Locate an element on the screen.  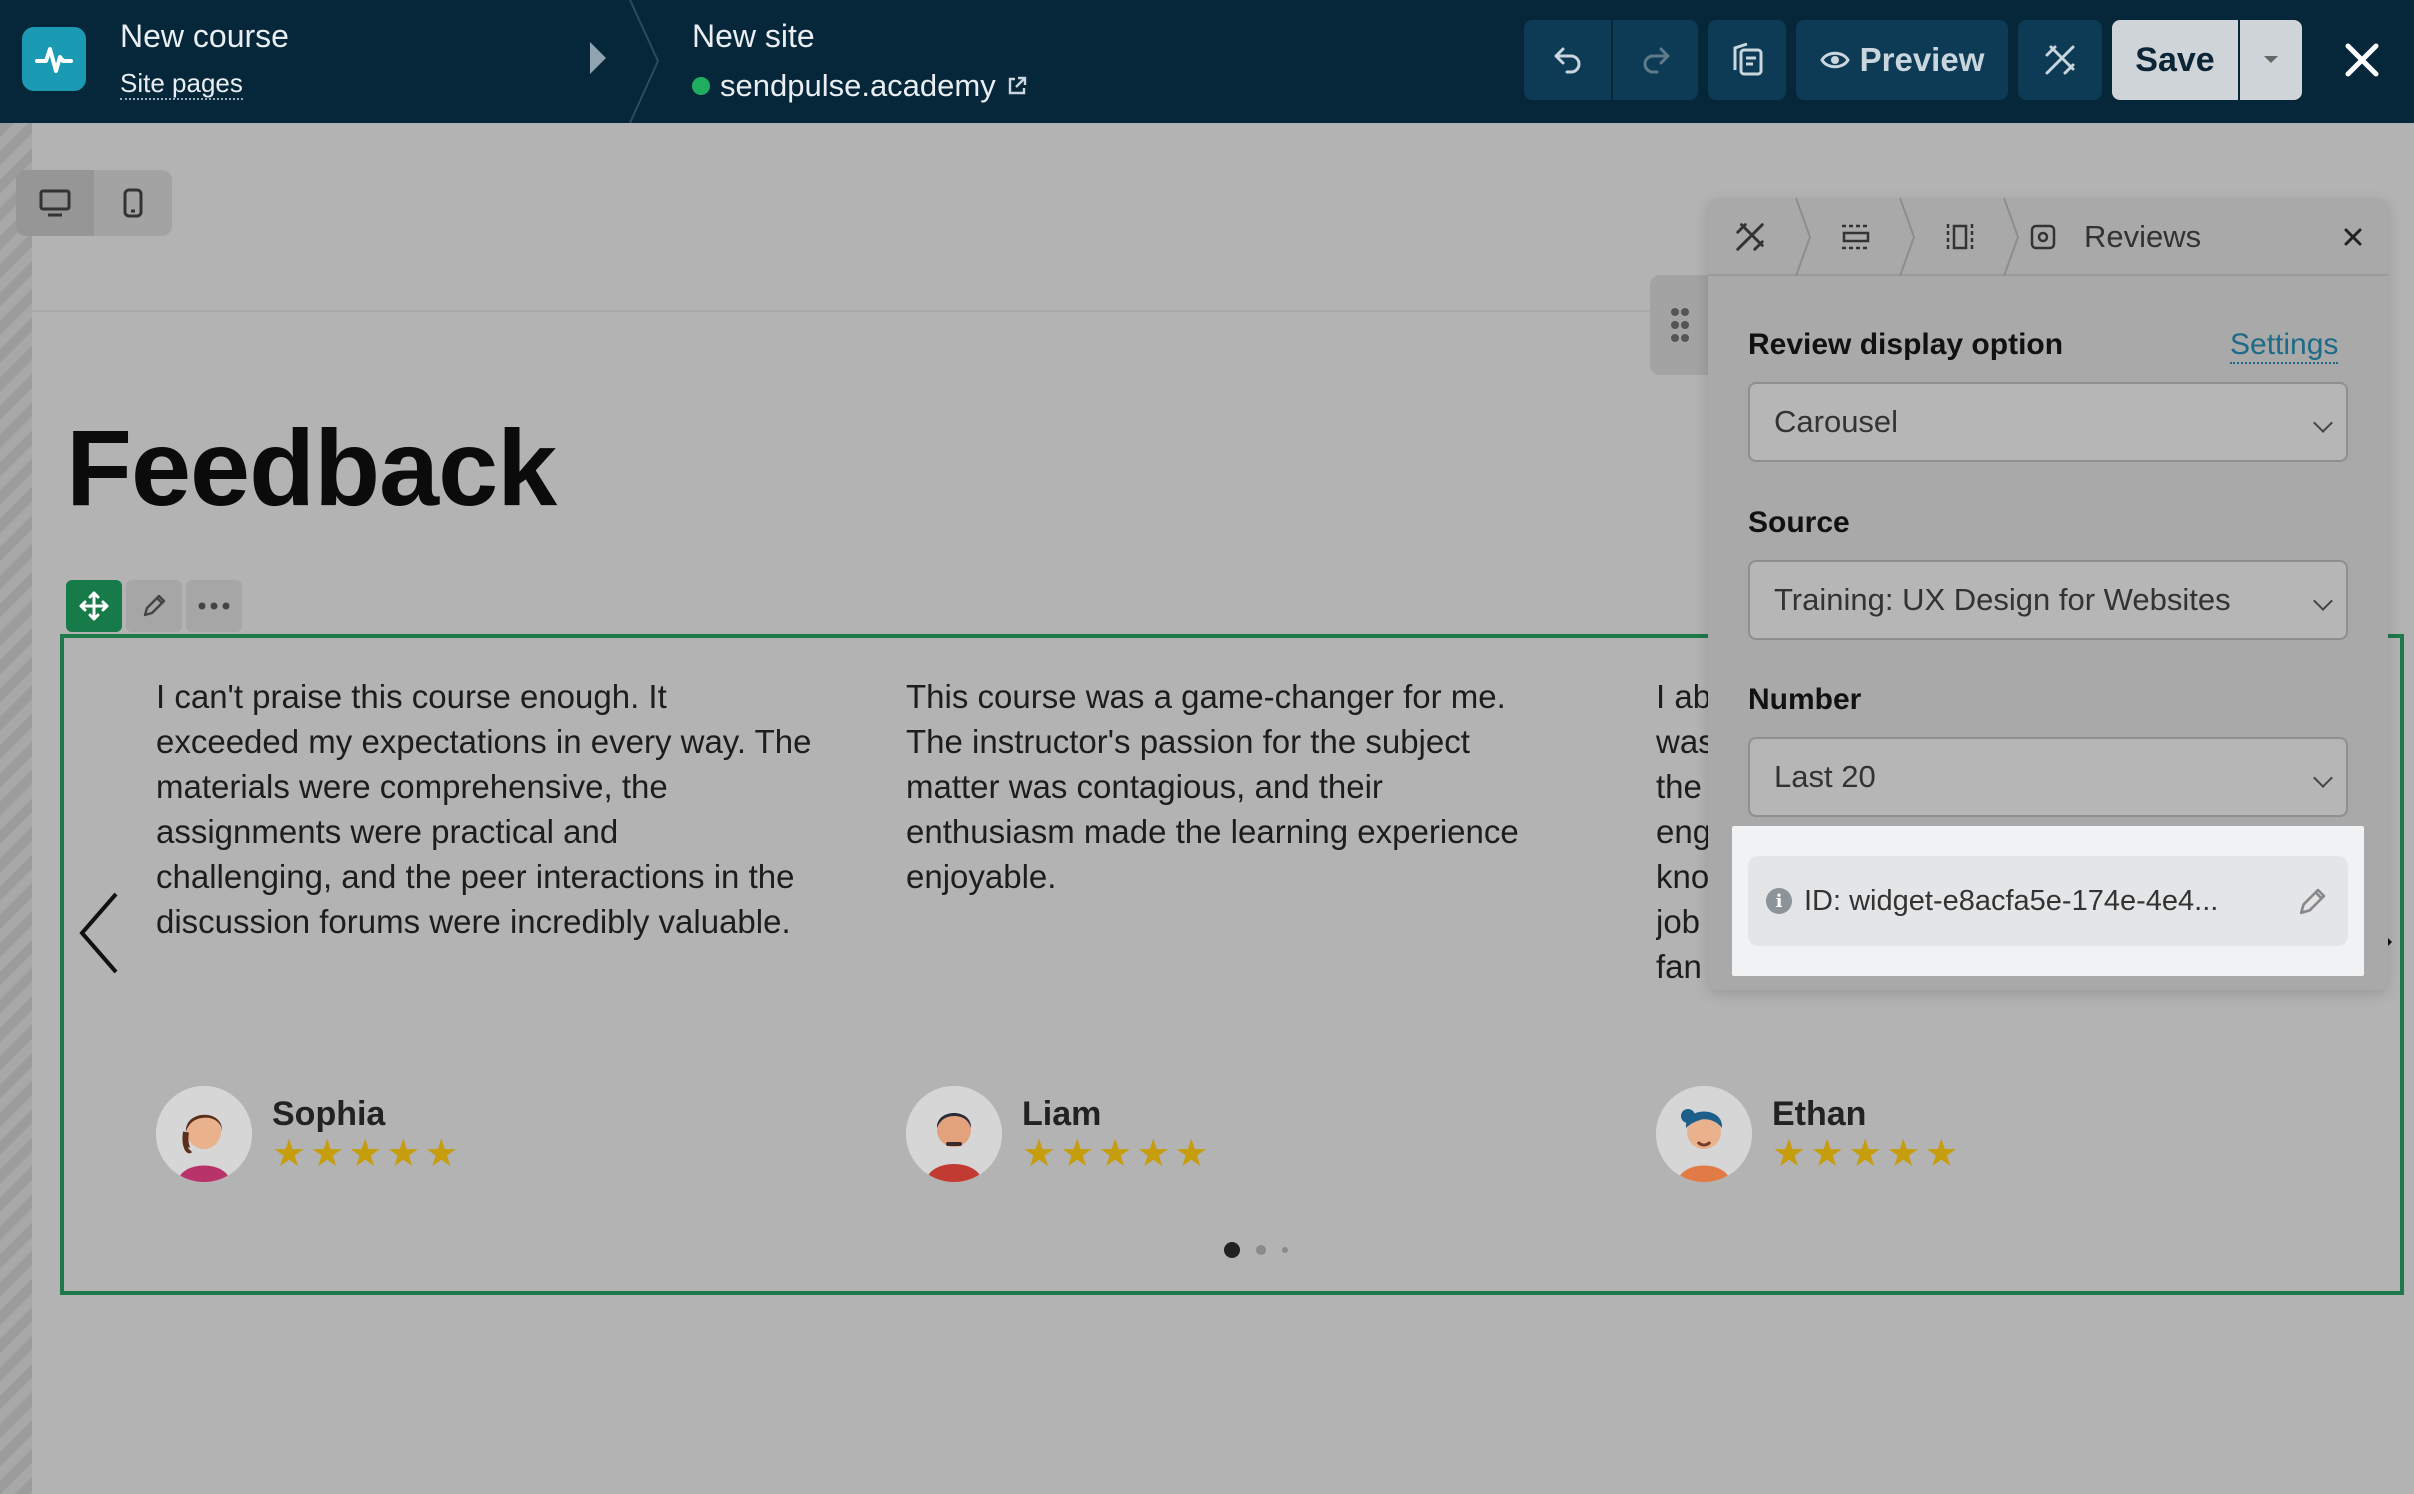
breadcrumb-course: New course Site pages is located at coordinates (204, 59).